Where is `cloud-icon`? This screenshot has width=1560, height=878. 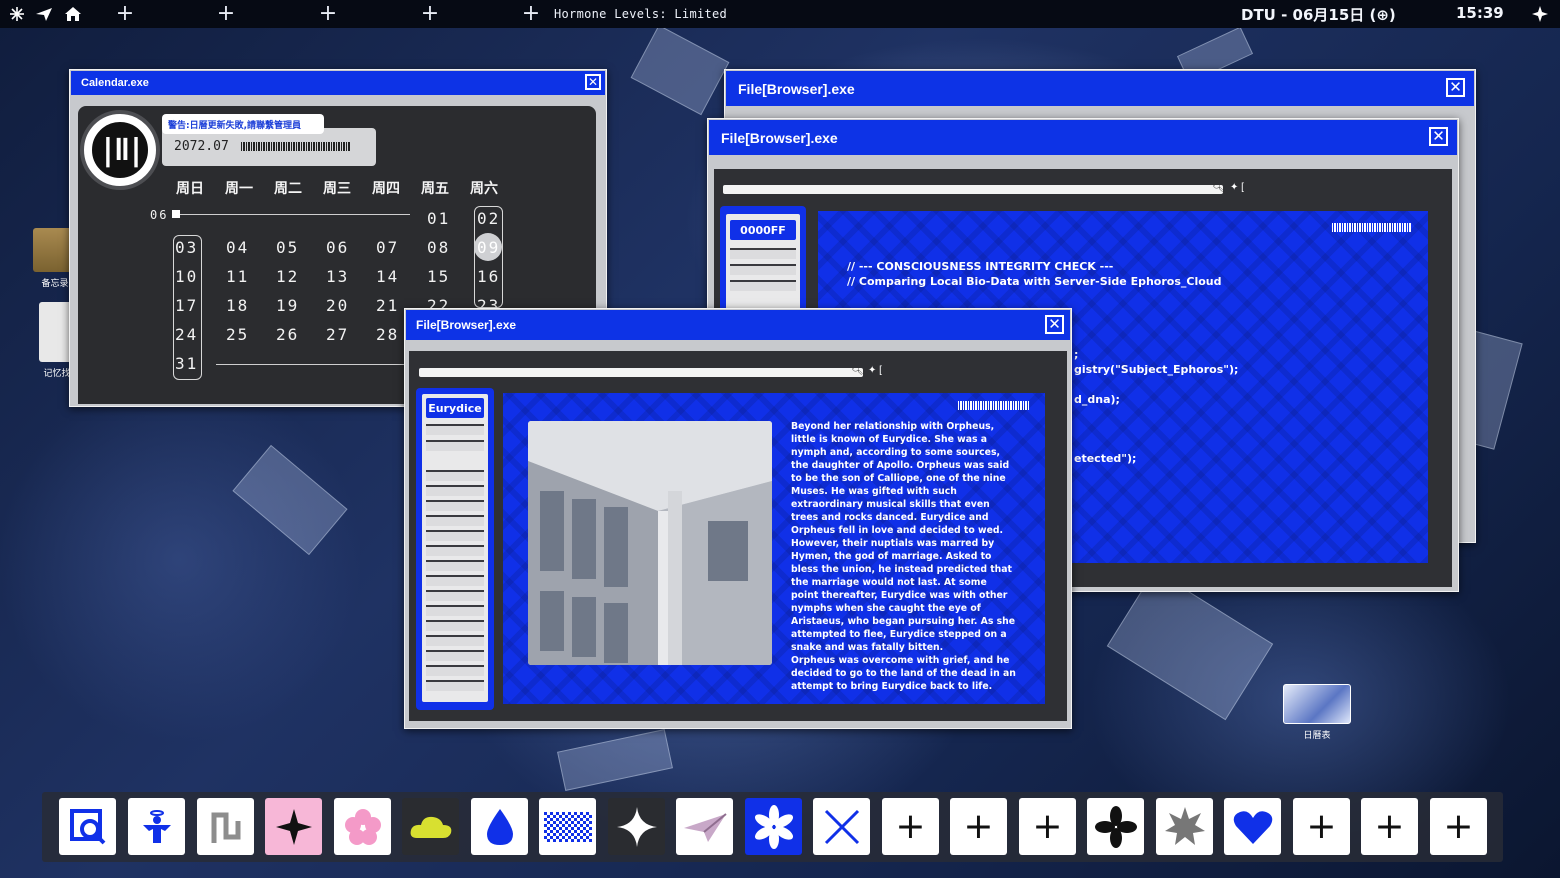 cloud-icon is located at coordinates (430, 826).